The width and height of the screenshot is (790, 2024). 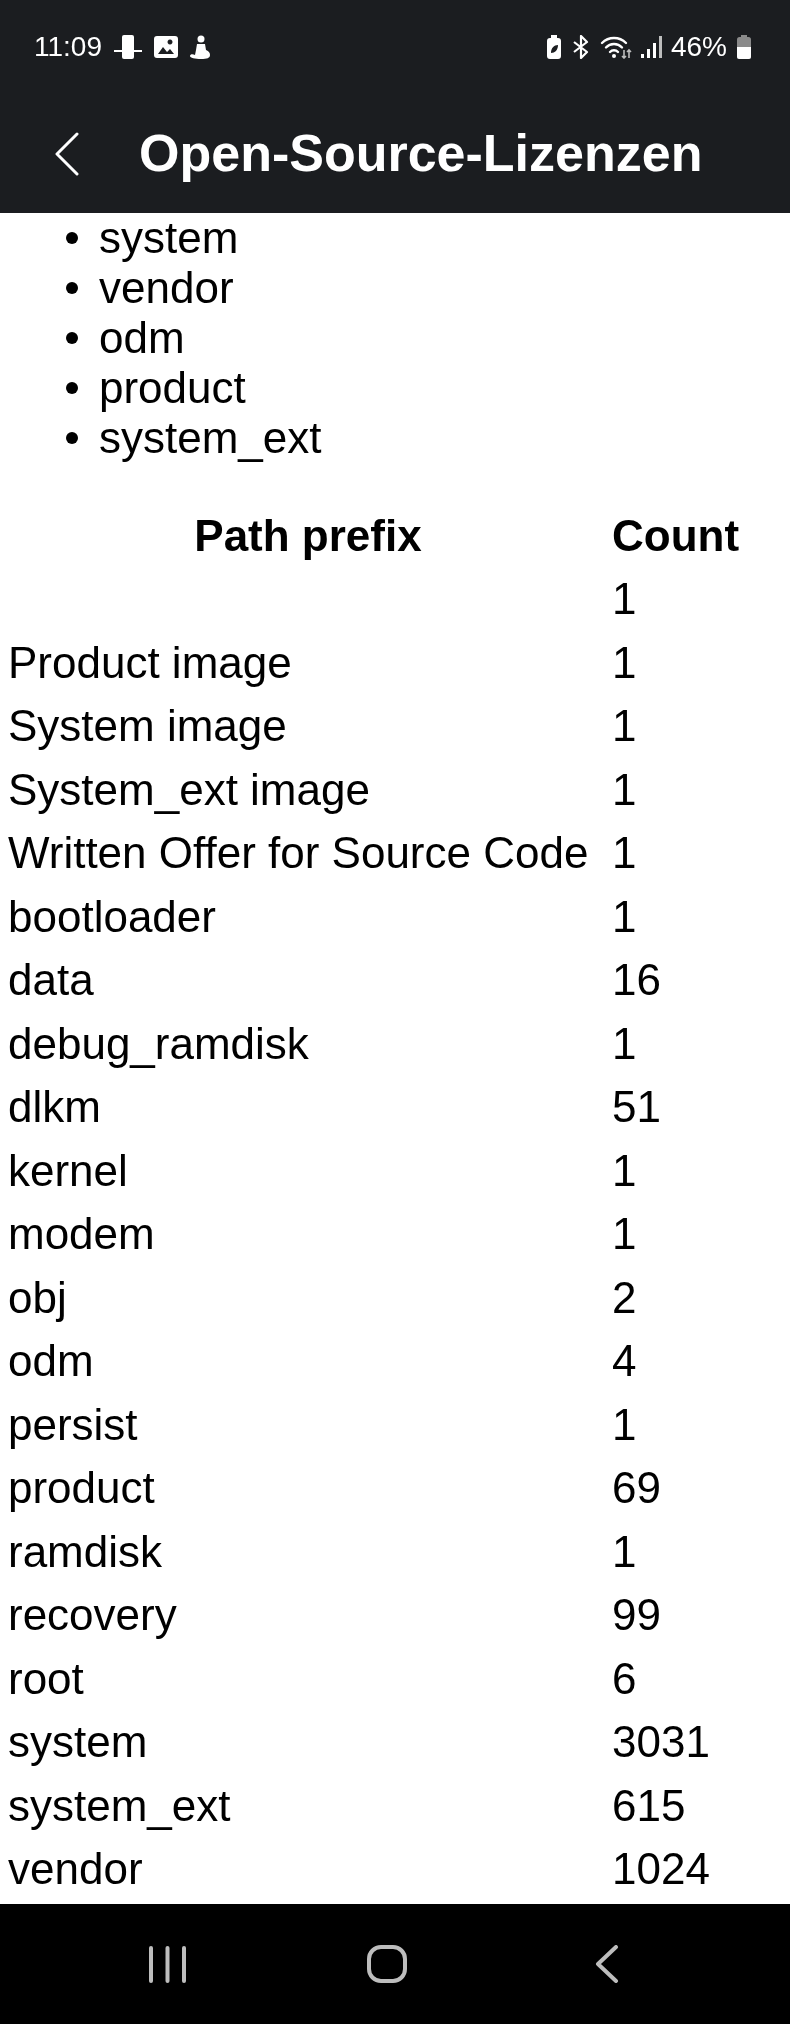 What do you see at coordinates (166, 288) in the screenshot?
I see `list-item: vendor` at bounding box center [166, 288].